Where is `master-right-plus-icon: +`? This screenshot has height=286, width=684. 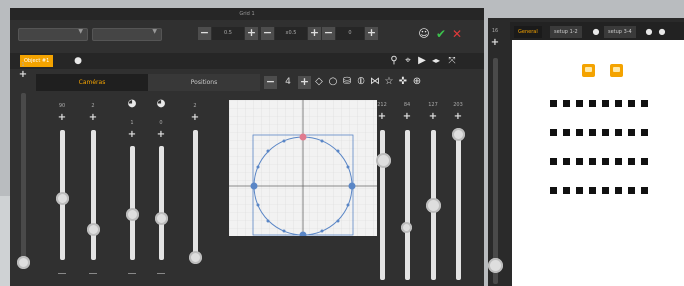
master-right-plus-icon: + is located at coordinates (495, 43).